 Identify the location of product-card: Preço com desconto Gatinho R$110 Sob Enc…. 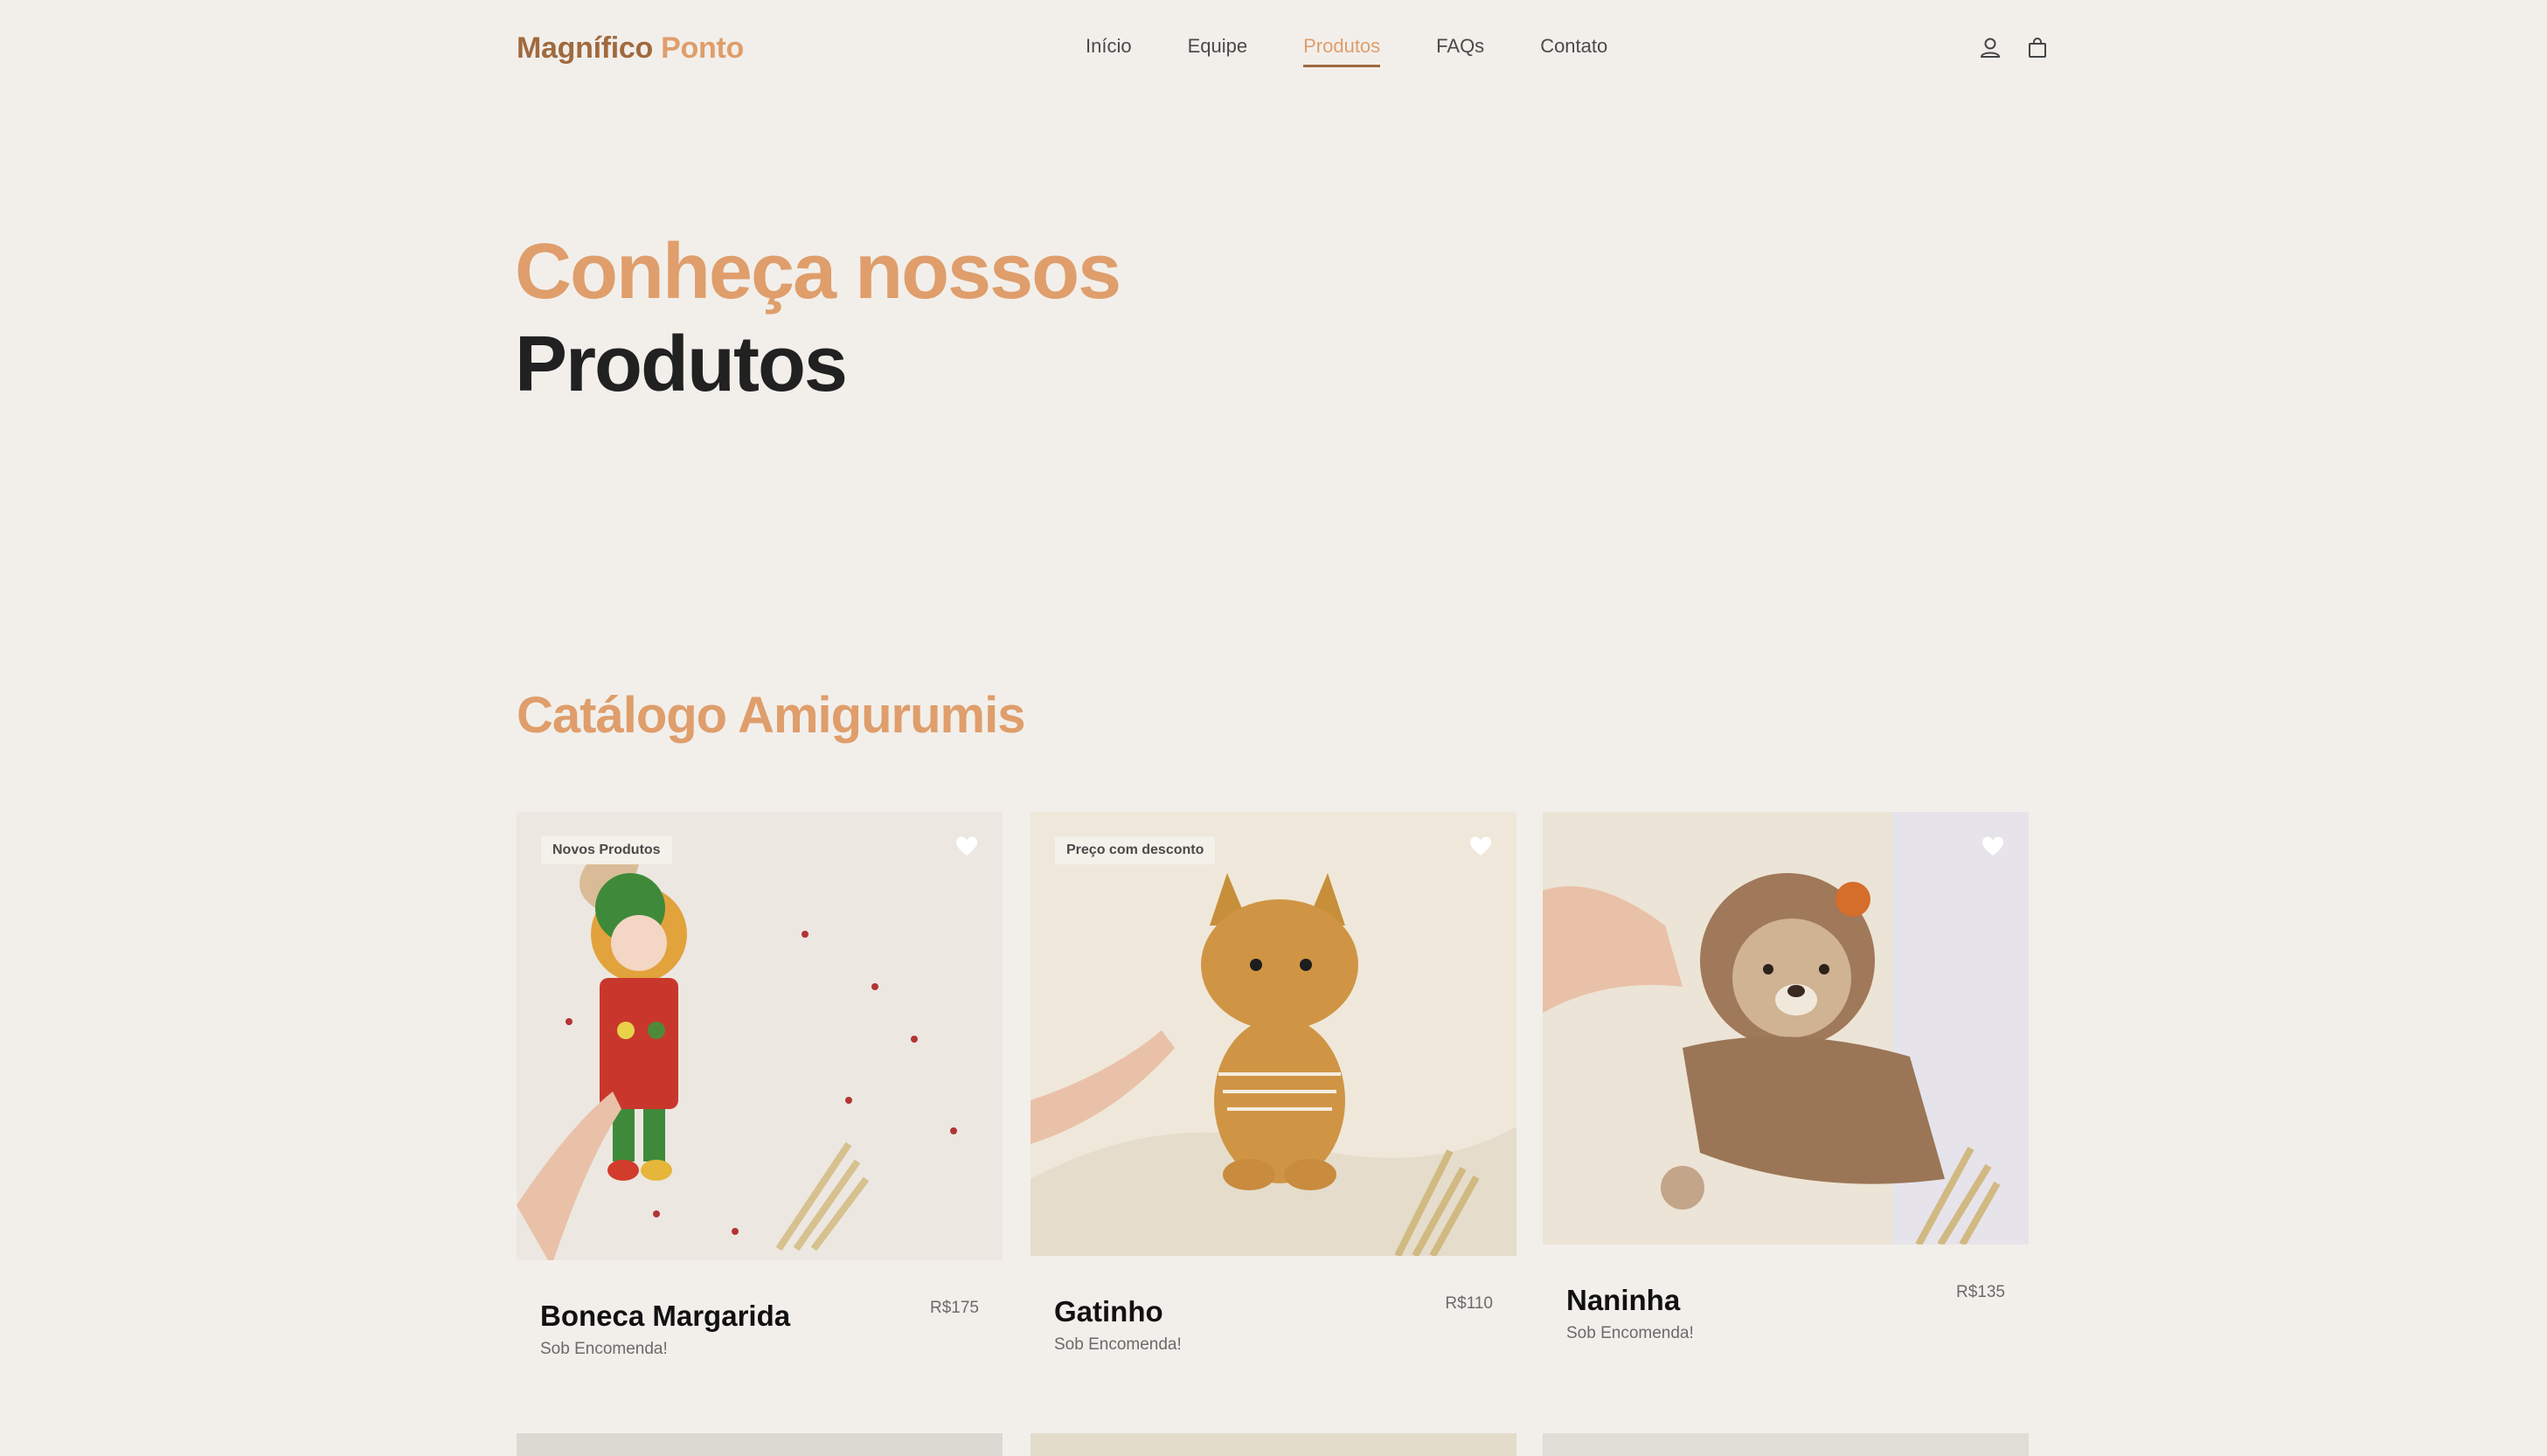
(1273, 1083).